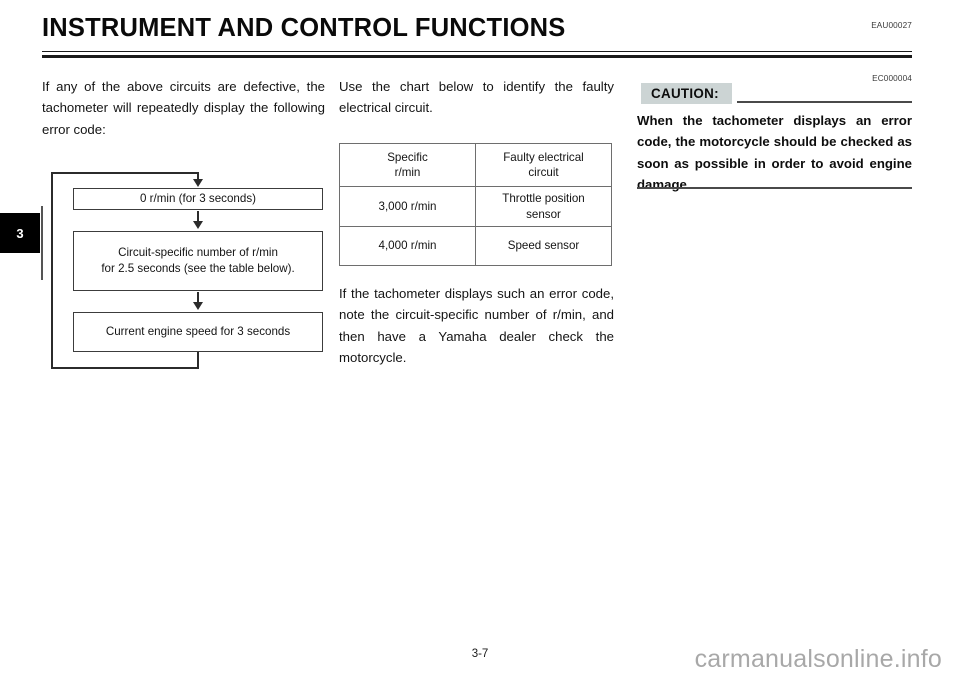  What do you see at coordinates (477, 51) in the screenshot?
I see `header-rule-thin` at bounding box center [477, 51].